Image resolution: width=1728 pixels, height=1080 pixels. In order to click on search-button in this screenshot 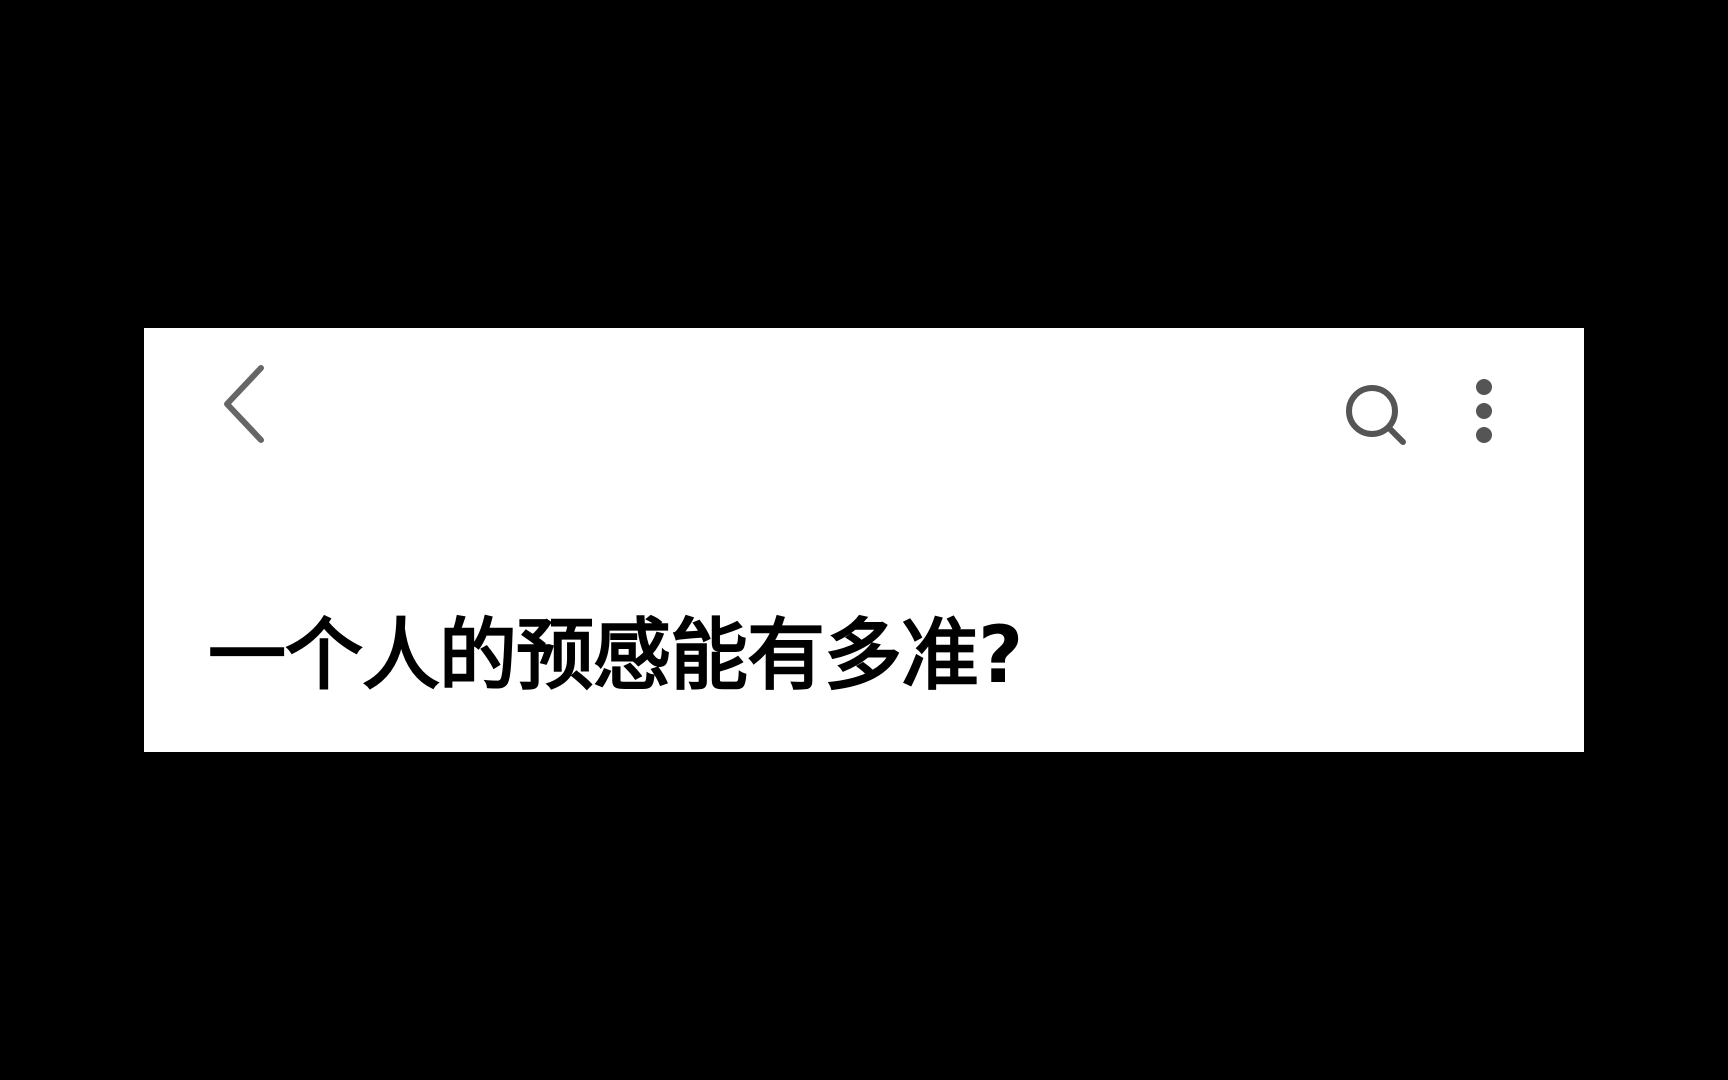, I will do `click(1377, 416)`.